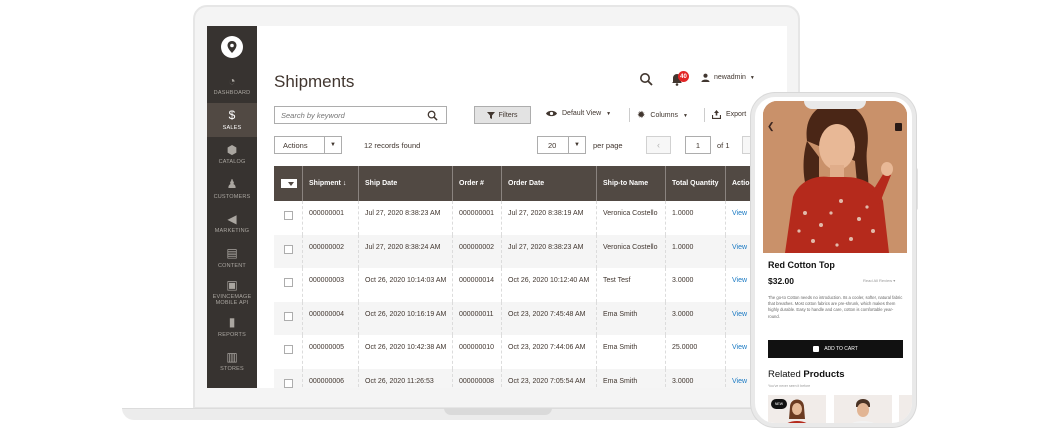 The width and height of the screenshot is (1039, 428). What do you see at coordinates (729, 114) in the screenshot?
I see `export-control: Export` at bounding box center [729, 114].